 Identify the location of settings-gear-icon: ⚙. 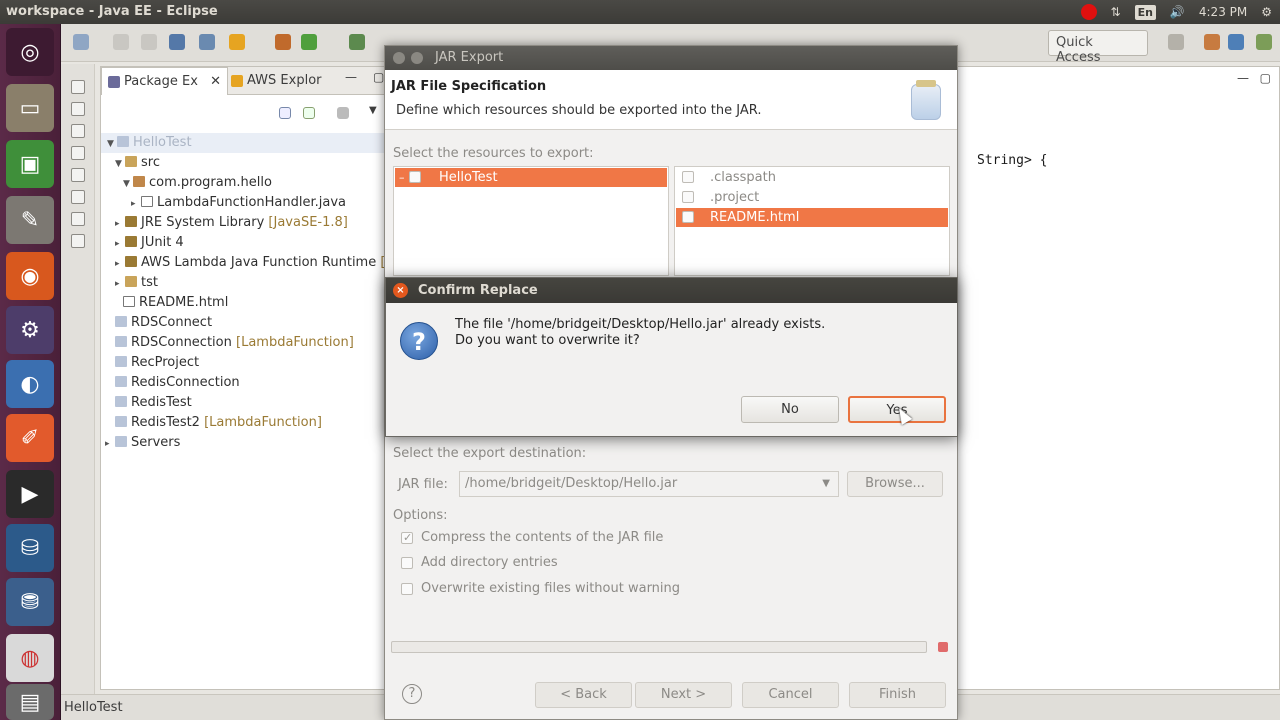
(1266, 12).